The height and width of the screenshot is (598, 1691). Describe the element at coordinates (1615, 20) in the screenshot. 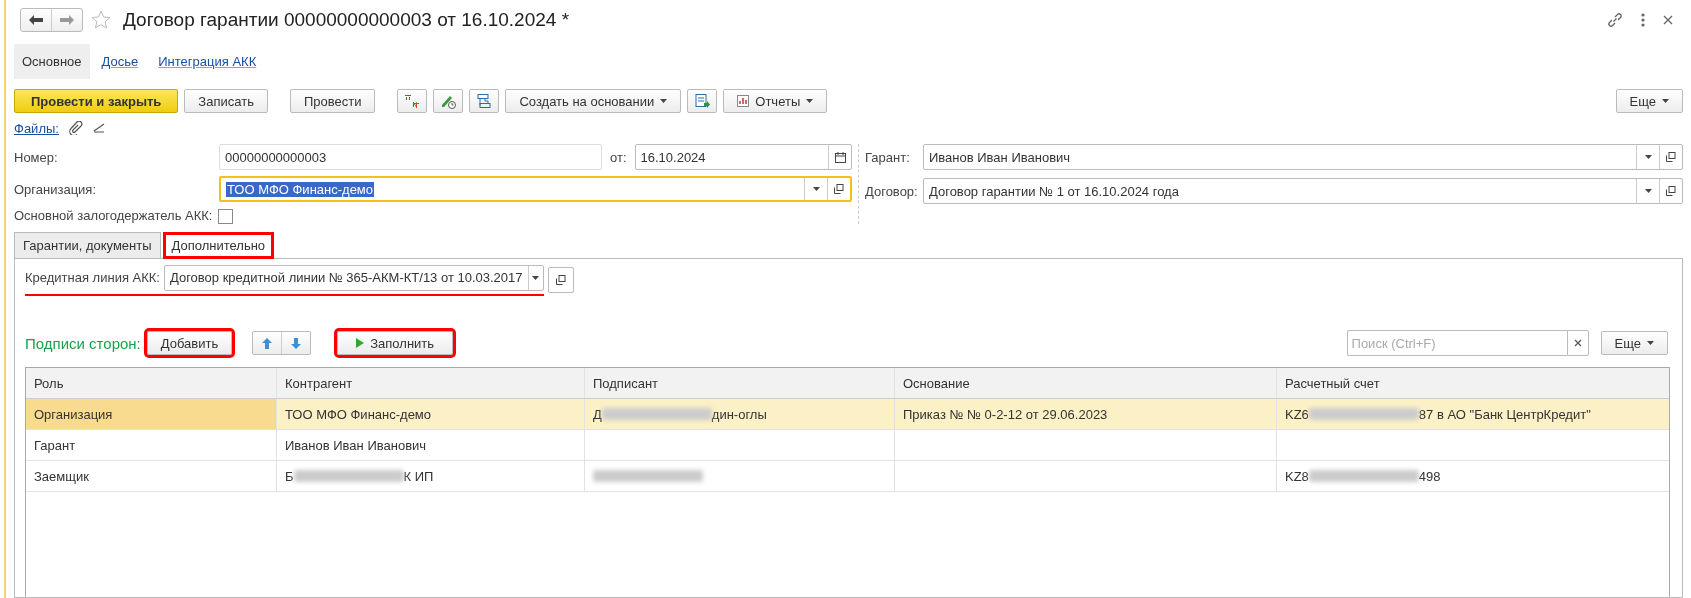

I see `link-icon` at that location.